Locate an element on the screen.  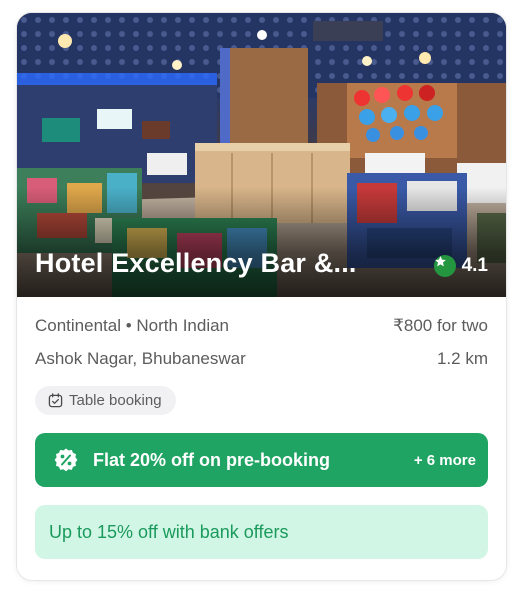
rating-value: 4.1 is located at coordinates (474, 265).